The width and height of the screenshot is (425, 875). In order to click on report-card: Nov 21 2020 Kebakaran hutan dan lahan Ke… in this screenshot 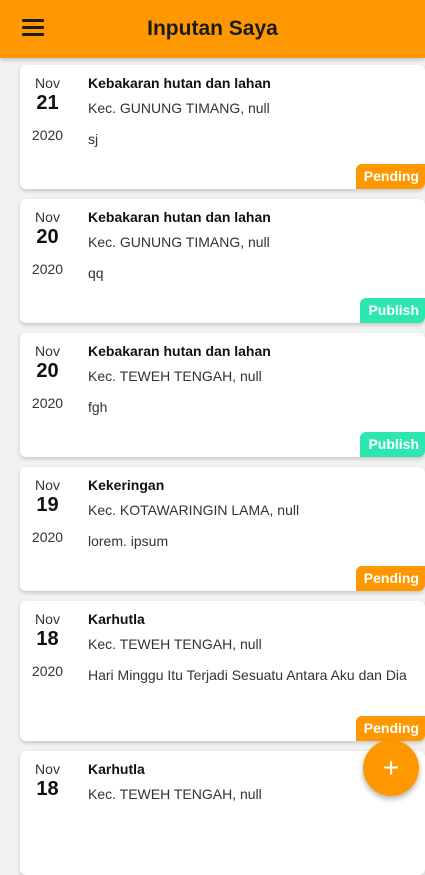, I will do `click(222, 127)`.